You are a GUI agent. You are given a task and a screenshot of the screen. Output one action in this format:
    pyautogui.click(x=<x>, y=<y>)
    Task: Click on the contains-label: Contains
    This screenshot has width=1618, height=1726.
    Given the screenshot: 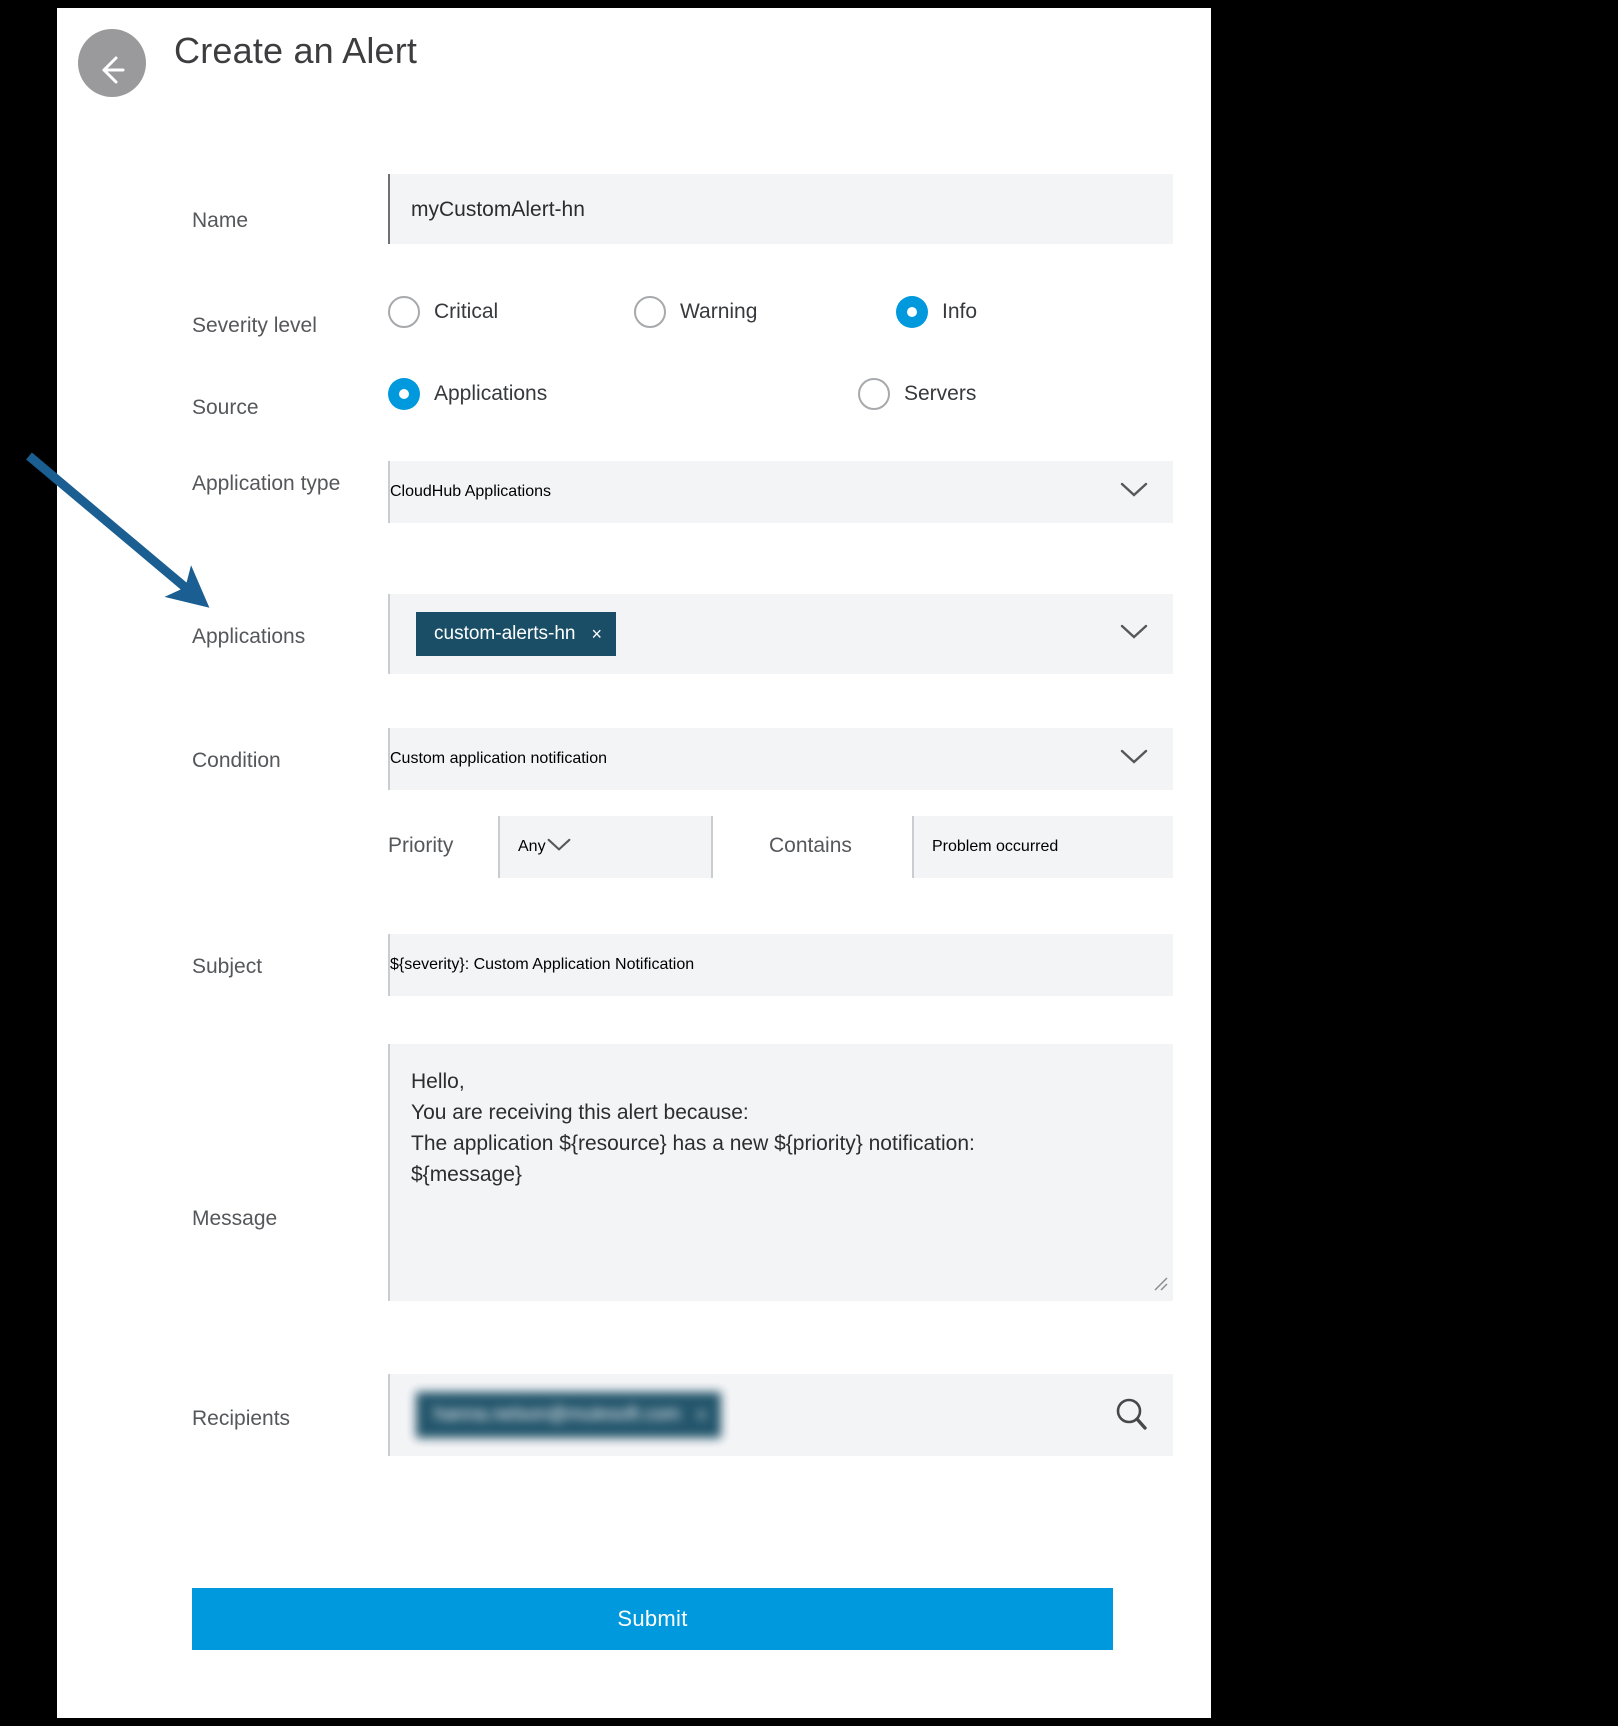 What is the action you would take?
    pyautogui.click(x=810, y=845)
    